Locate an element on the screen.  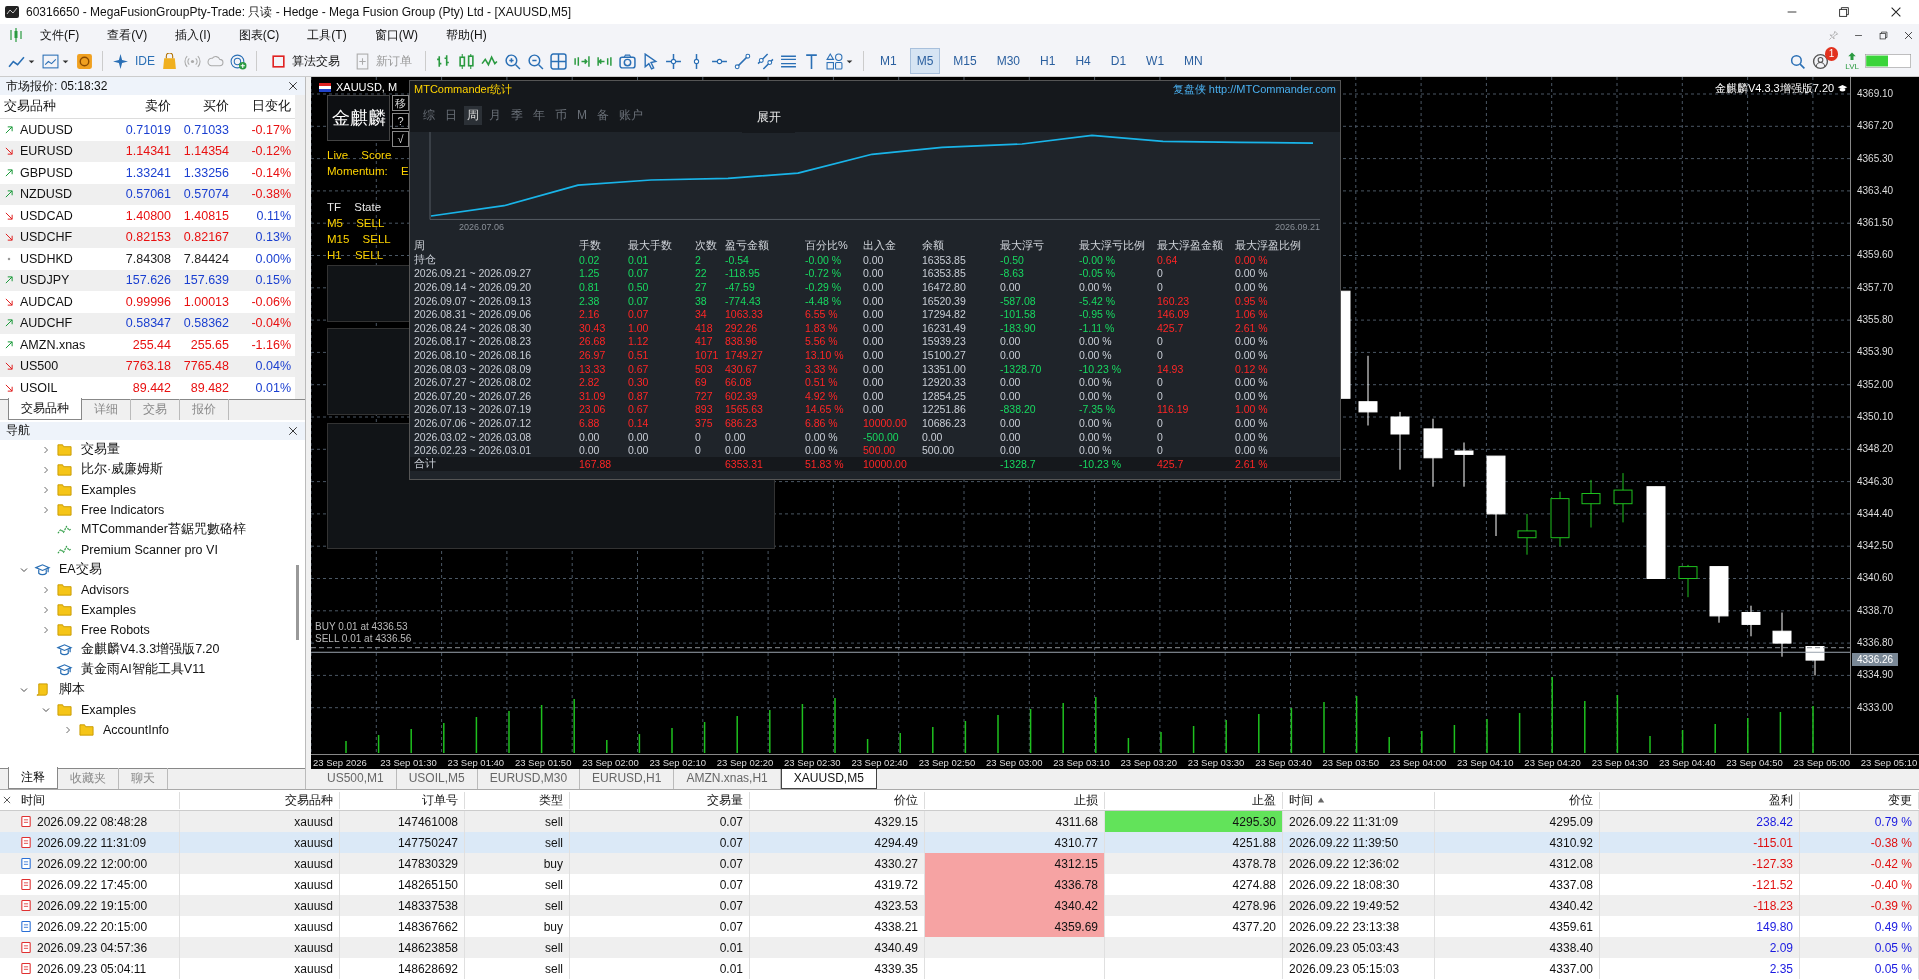
tree-item: Premium Scanner pro VI is located at coordinates (149, 549).